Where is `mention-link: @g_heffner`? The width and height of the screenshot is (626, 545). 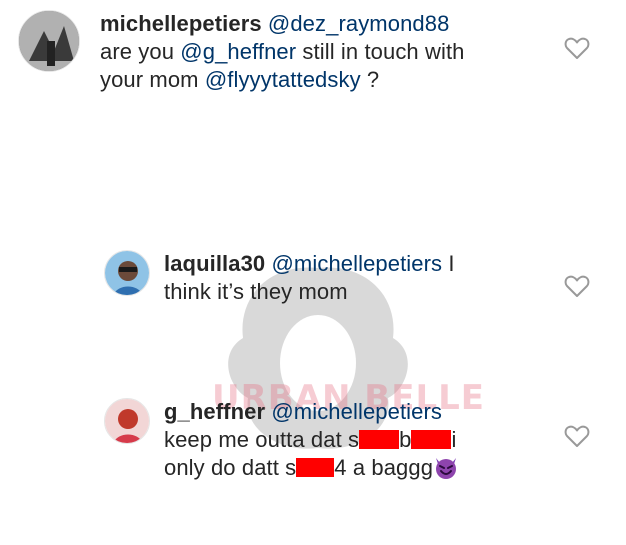 mention-link: @g_heffner is located at coordinates (238, 51).